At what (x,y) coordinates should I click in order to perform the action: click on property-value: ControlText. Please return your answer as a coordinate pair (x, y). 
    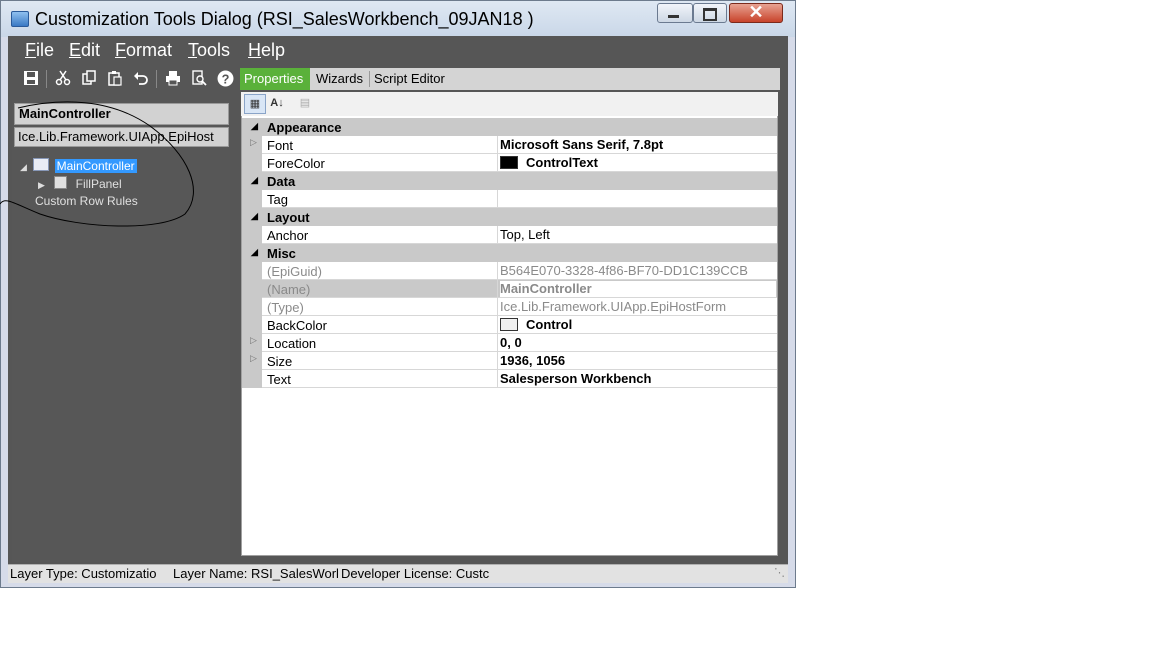
    Looking at the image, I should click on (562, 162).